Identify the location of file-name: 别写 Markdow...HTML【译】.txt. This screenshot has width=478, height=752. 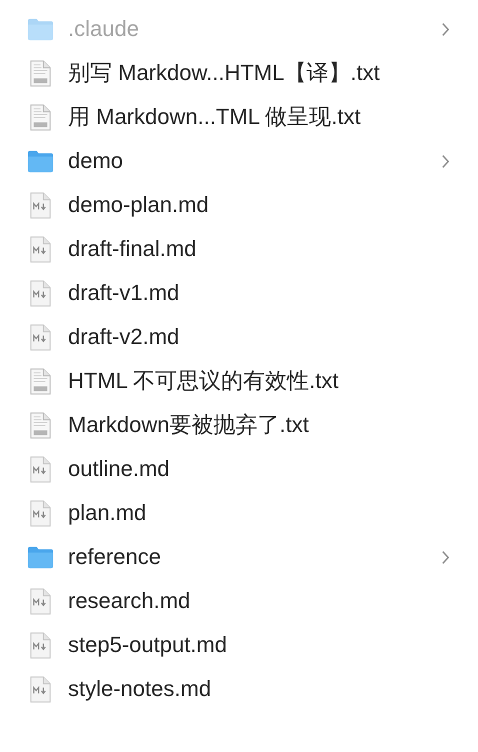
(259, 73).